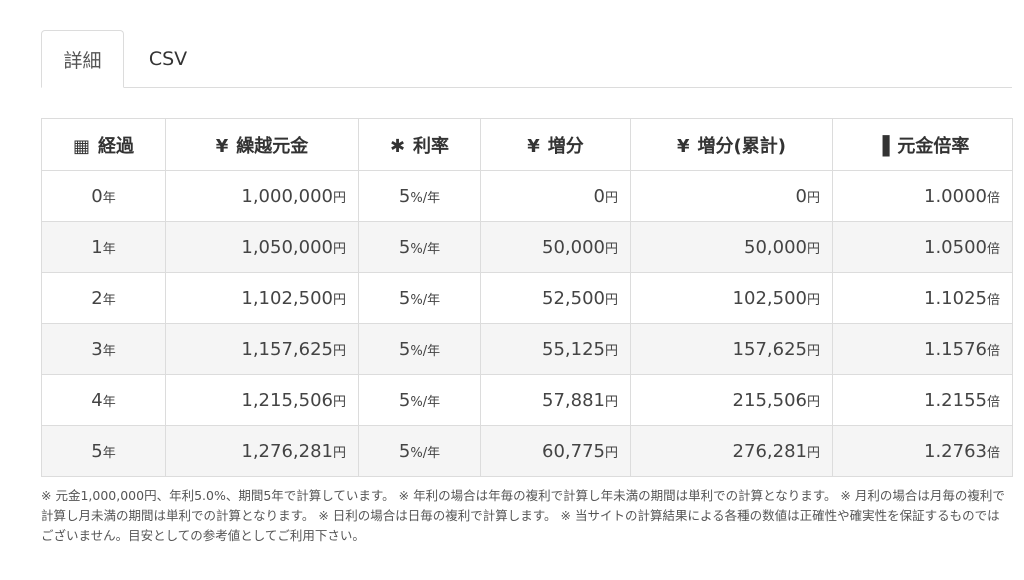 Image resolution: width=1024 pixels, height=580 pixels. I want to click on tab-csv: CSV, so click(168, 58).